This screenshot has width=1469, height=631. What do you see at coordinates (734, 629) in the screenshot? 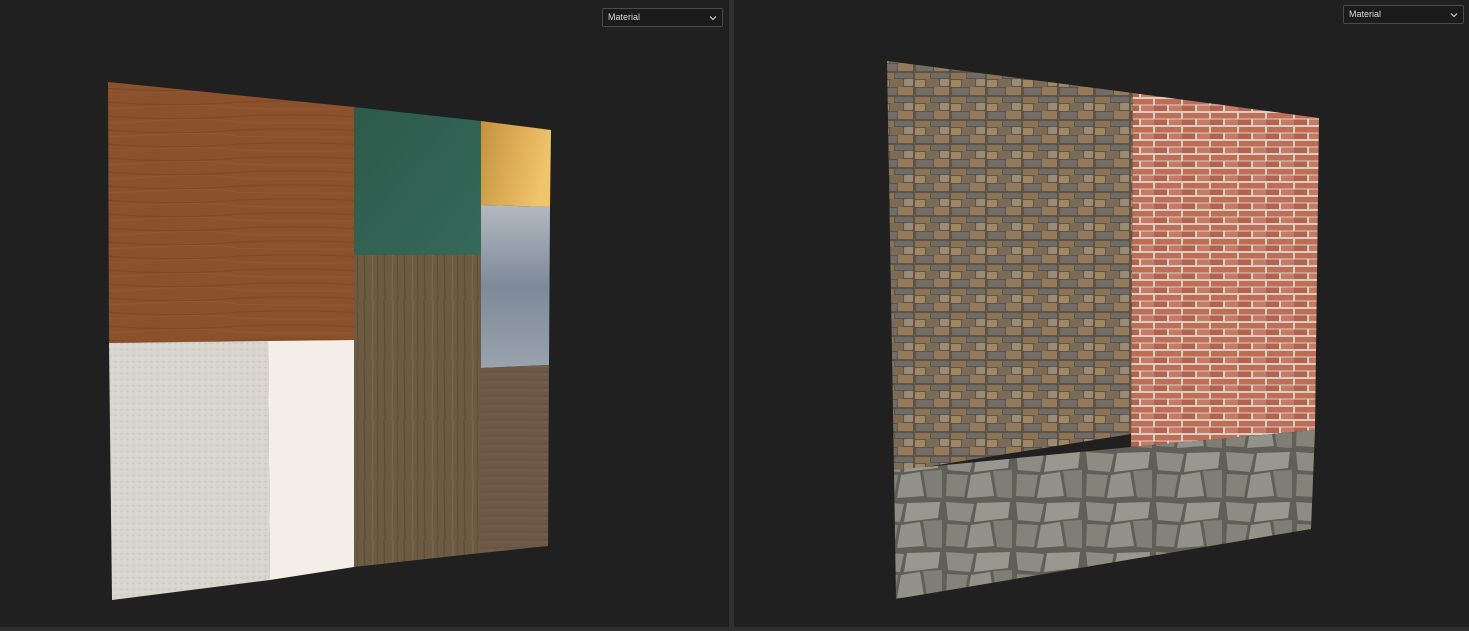
I see `viewport-bottom-border` at bounding box center [734, 629].